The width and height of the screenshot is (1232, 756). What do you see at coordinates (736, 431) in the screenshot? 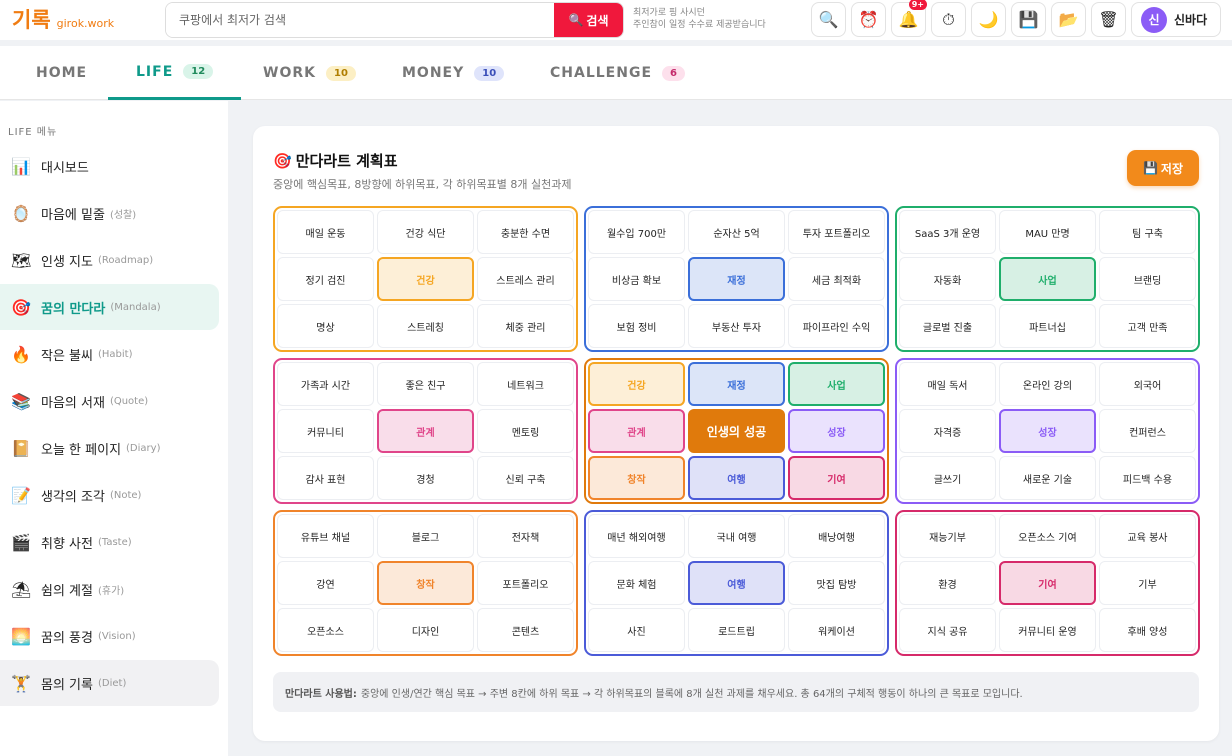
I see `mandala-core-goal: 인생의 성공` at bounding box center [736, 431].